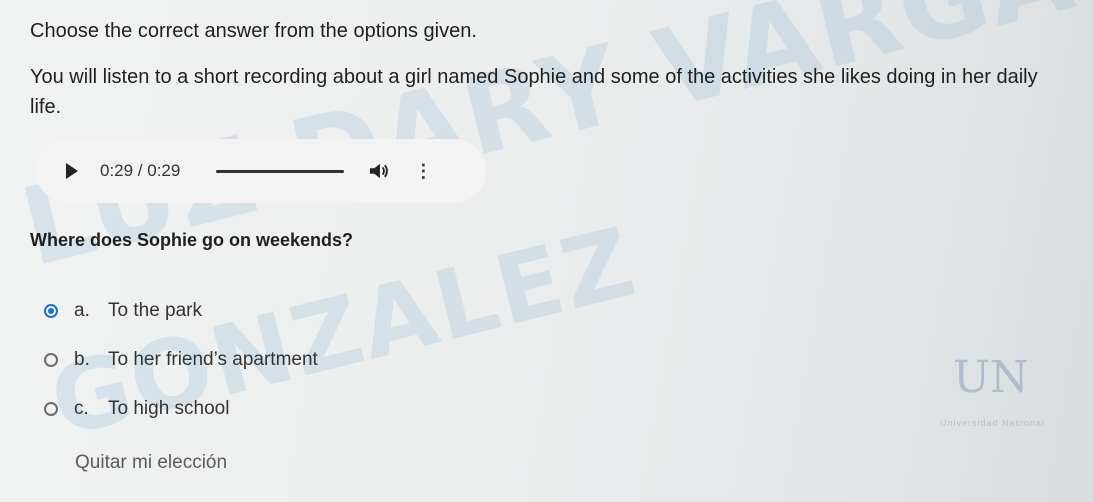 The width and height of the screenshot is (1093, 502). What do you see at coordinates (280, 171) in the screenshot?
I see `audio-progress-bar` at bounding box center [280, 171].